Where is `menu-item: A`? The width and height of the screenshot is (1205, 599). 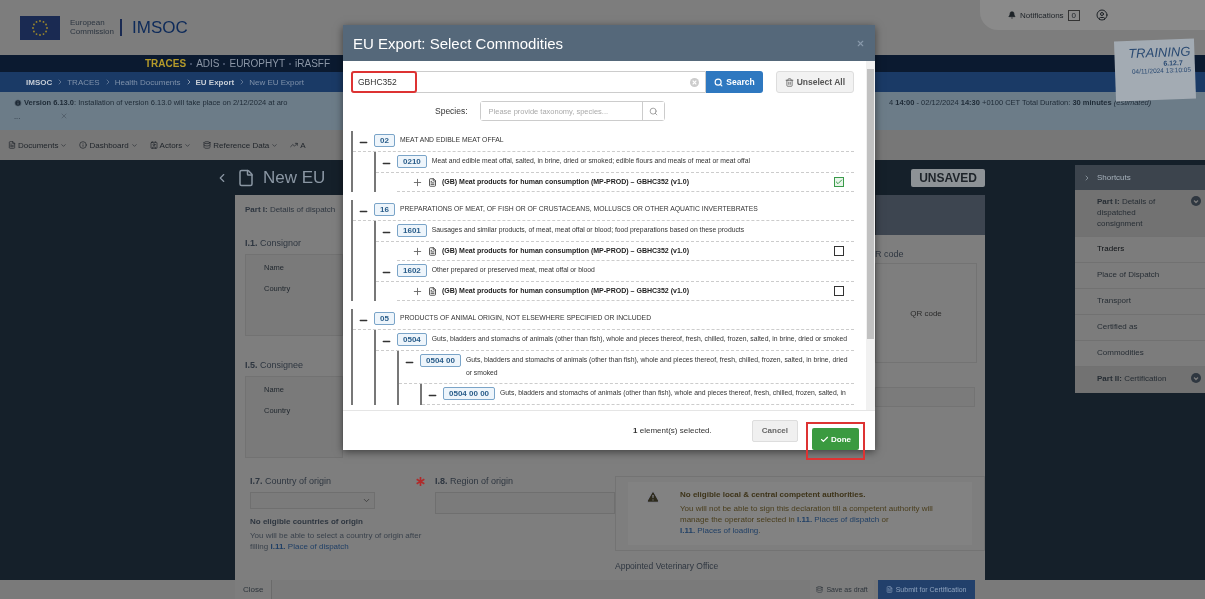 menu-item: A is located at coordinates (298, 145).